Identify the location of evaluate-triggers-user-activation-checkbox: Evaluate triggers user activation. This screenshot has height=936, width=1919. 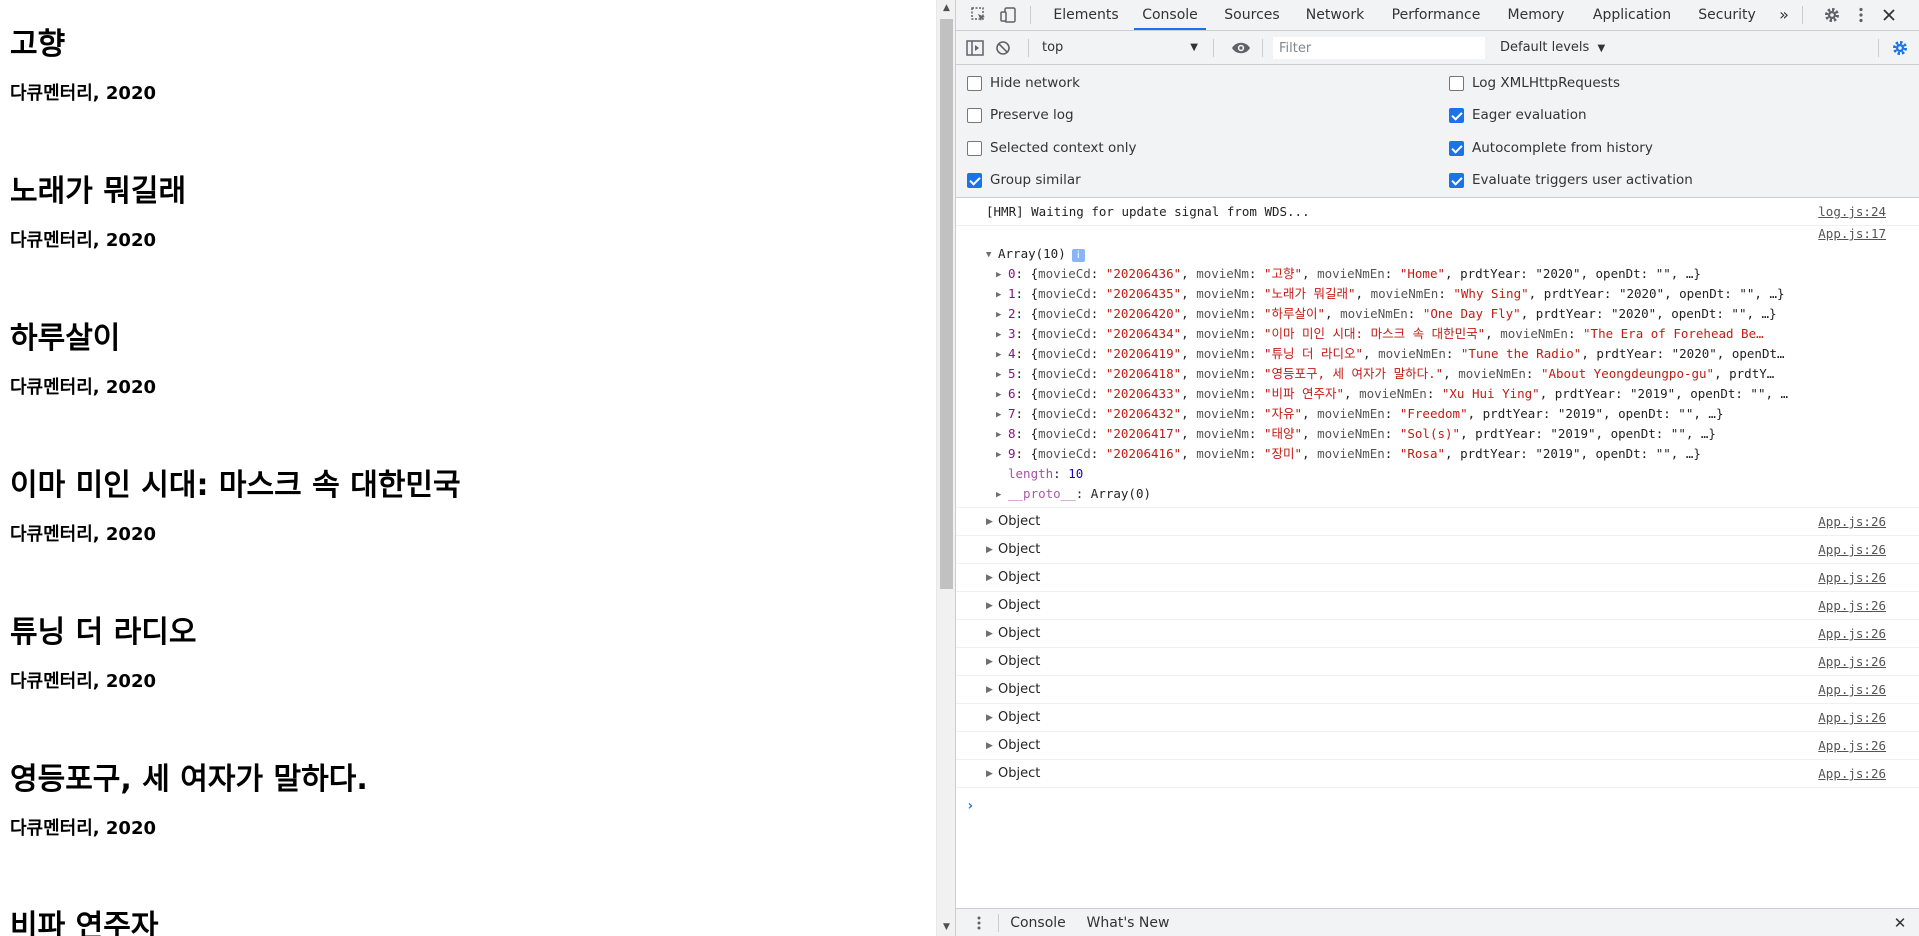
(1571, 180).